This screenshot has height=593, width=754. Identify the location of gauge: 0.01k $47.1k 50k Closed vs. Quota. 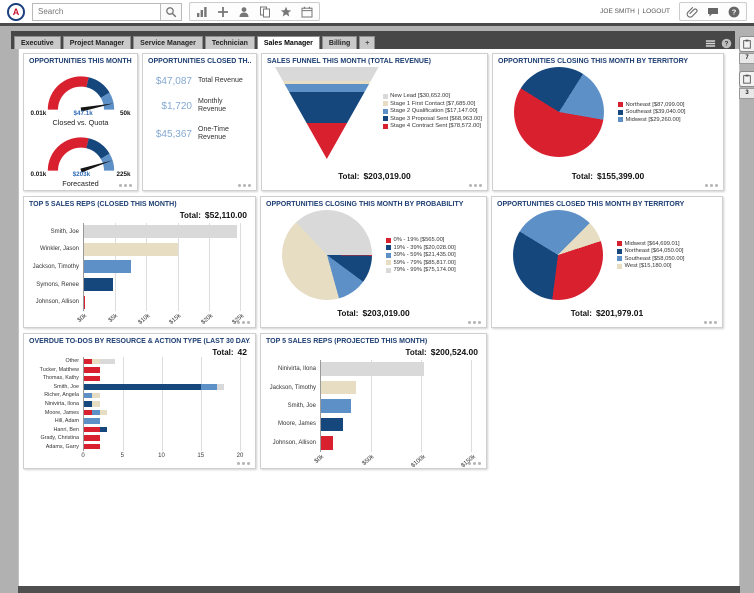
(80, 97).